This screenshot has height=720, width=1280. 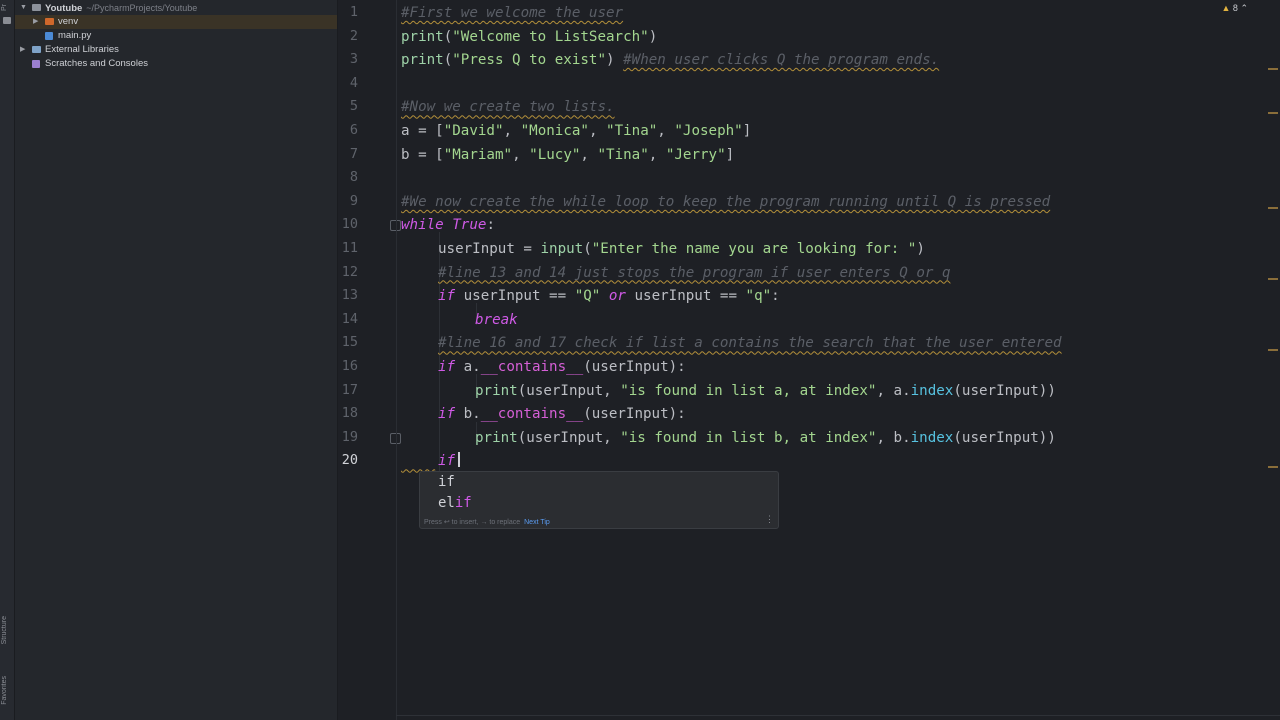 I want to click on completion-item: elif, so click(x=455, y=503).